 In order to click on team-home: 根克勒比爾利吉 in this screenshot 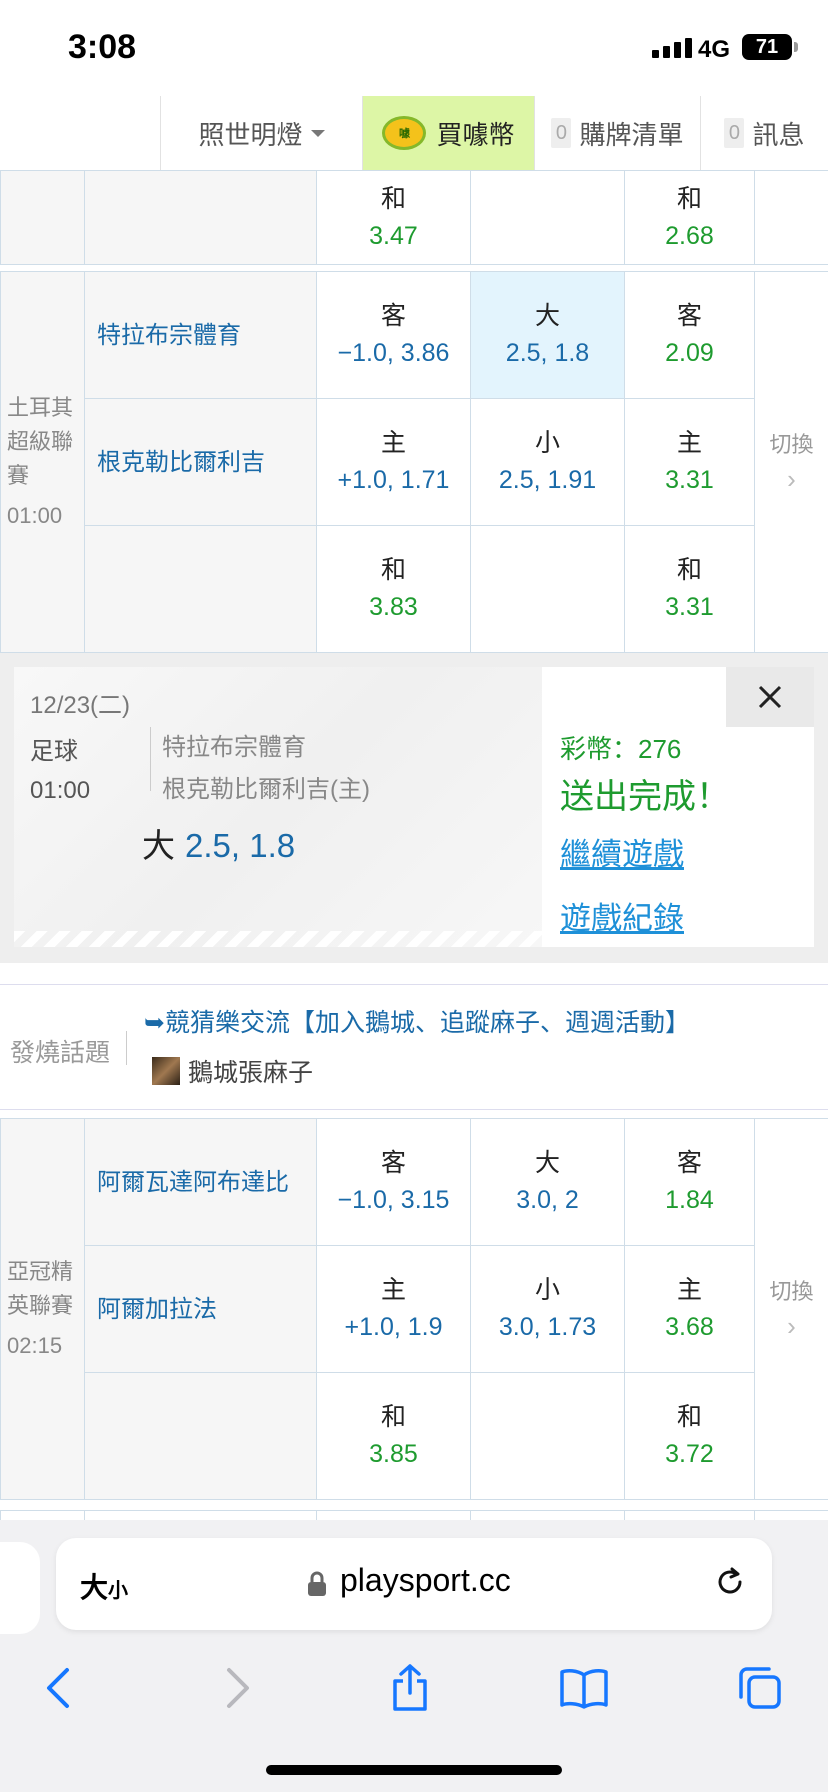, I will do `click(200, 462)`.